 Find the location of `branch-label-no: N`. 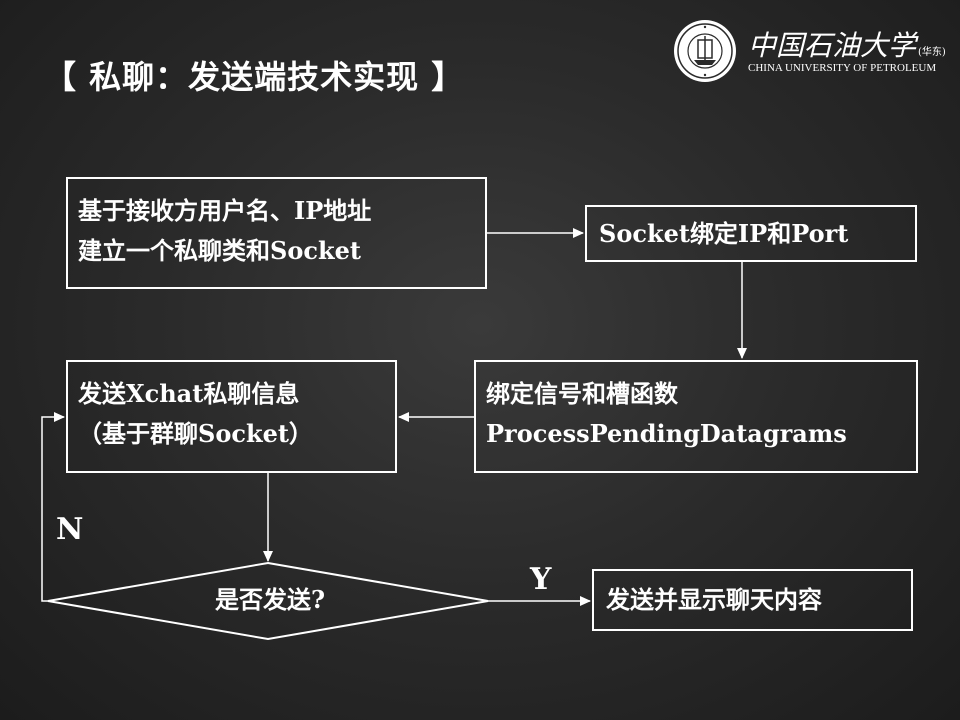

branch-label-no: N is located at coordinates (70, 529).